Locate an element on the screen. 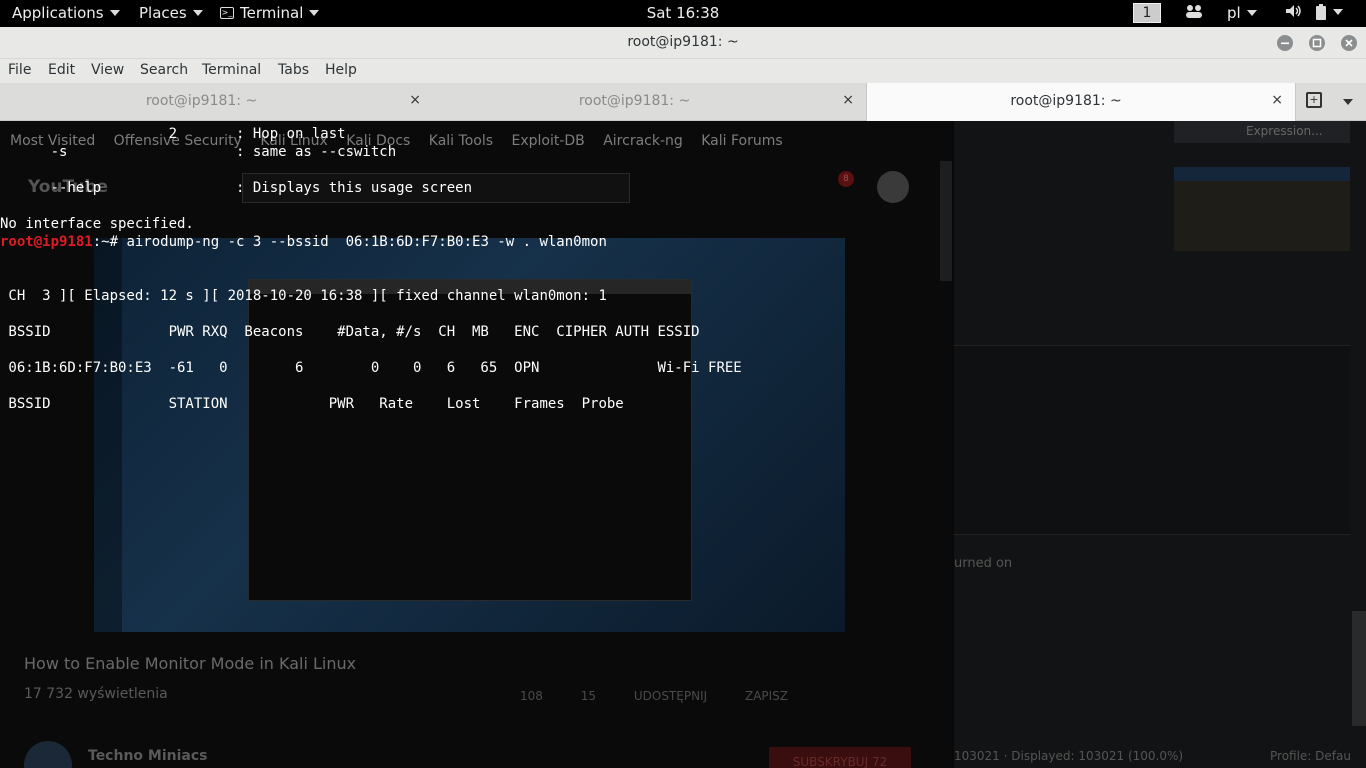 This screenshot has height=768, width=1366. window-title: root@ip9181: ~ is located at coordinates (683, 42).